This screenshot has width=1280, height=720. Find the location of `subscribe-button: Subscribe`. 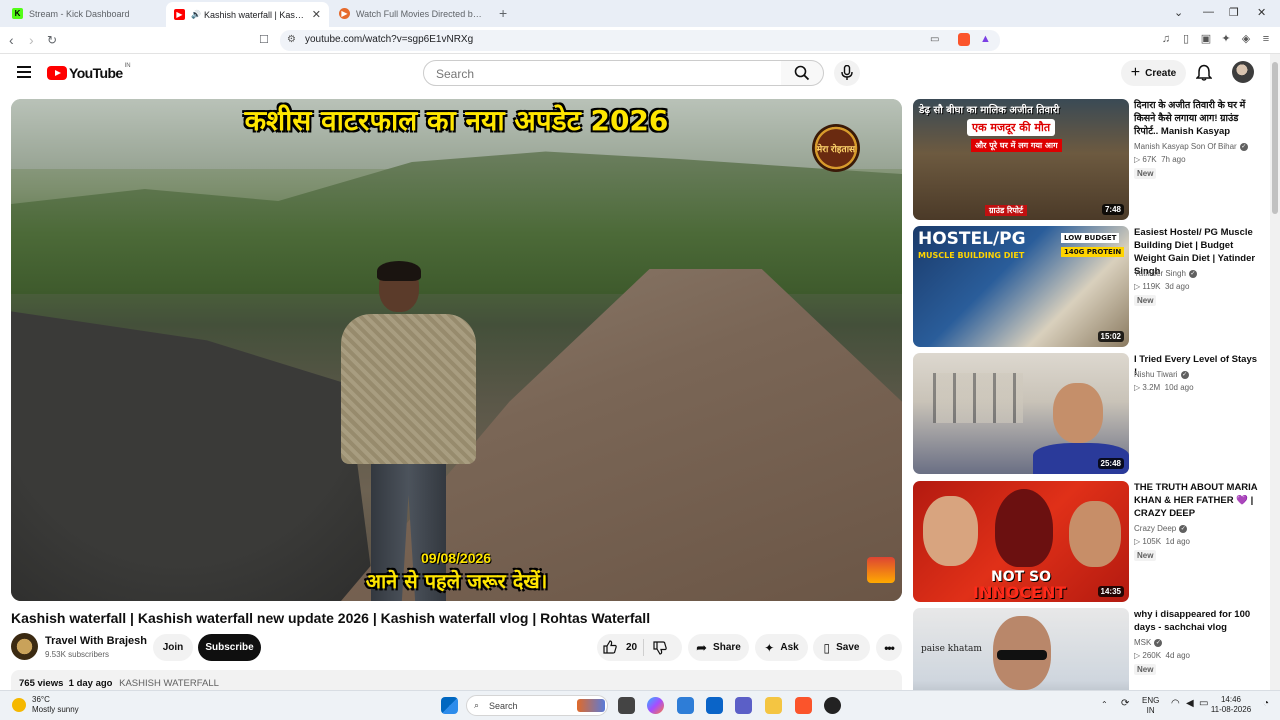

subscribe-button: Subscribe is located at coordinates (229, 647).